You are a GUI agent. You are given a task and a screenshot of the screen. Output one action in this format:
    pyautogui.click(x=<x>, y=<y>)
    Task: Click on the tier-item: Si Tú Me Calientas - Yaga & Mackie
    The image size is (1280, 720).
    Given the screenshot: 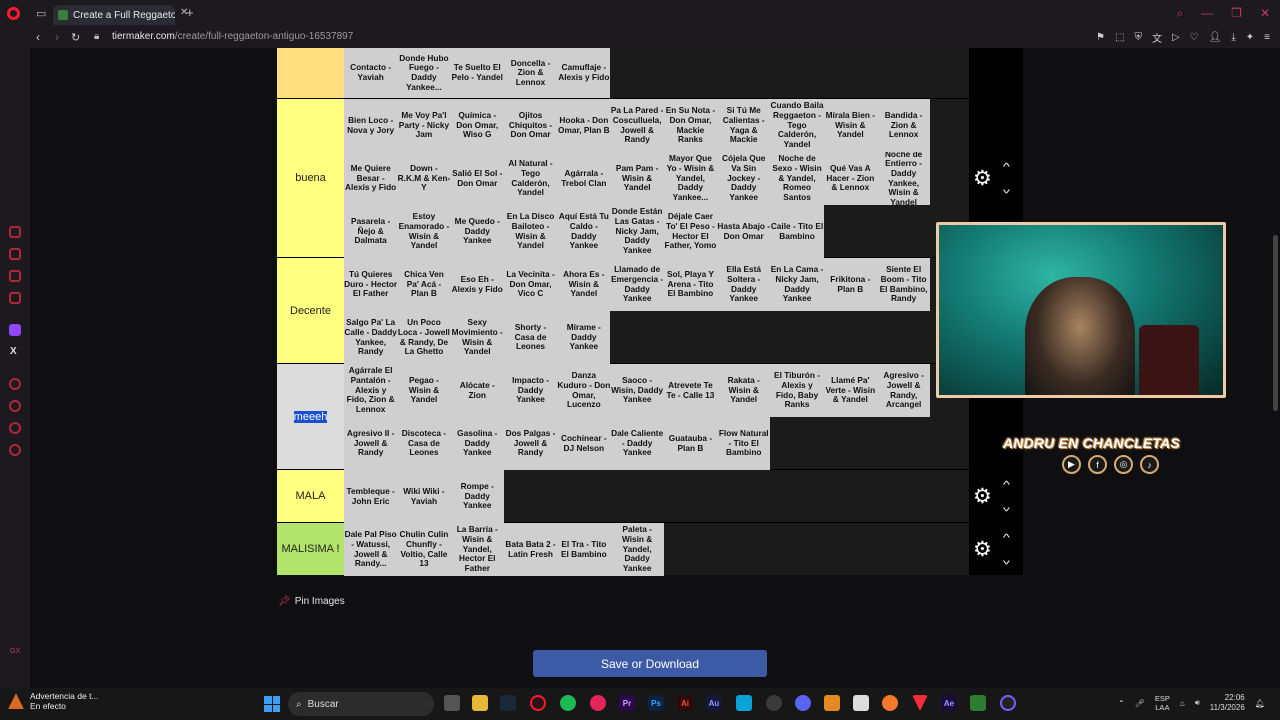 What is the action you would take?
    pyautogui.click(x=744, y=125)
    